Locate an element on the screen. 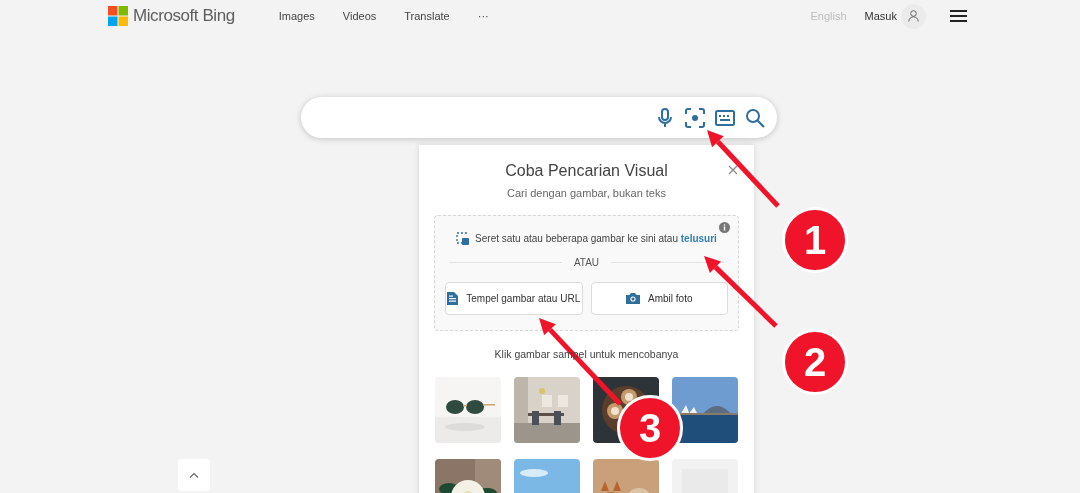  person-icon is located at coordinates (913, 16).